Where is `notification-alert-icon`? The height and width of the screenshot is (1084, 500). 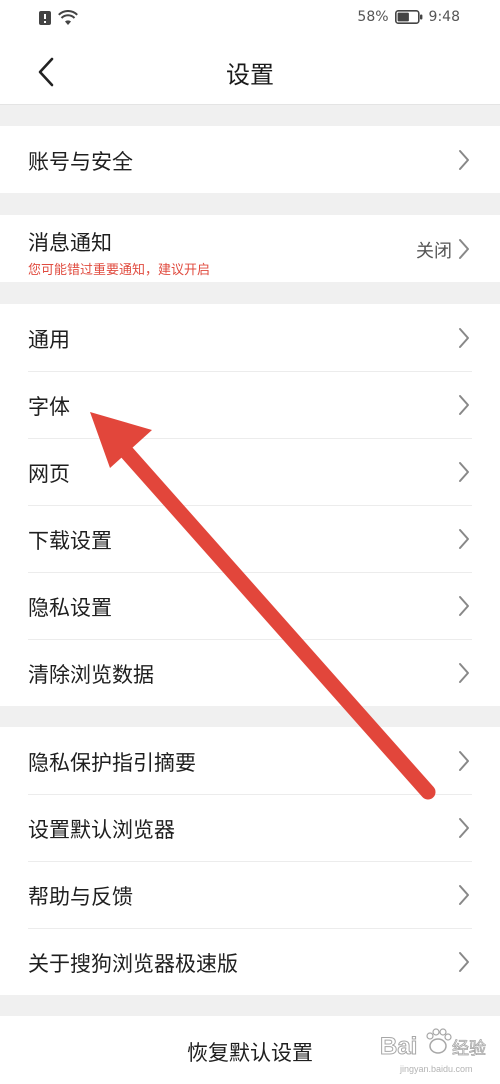
notification-alert-icon is located at coordinates (45, 18).